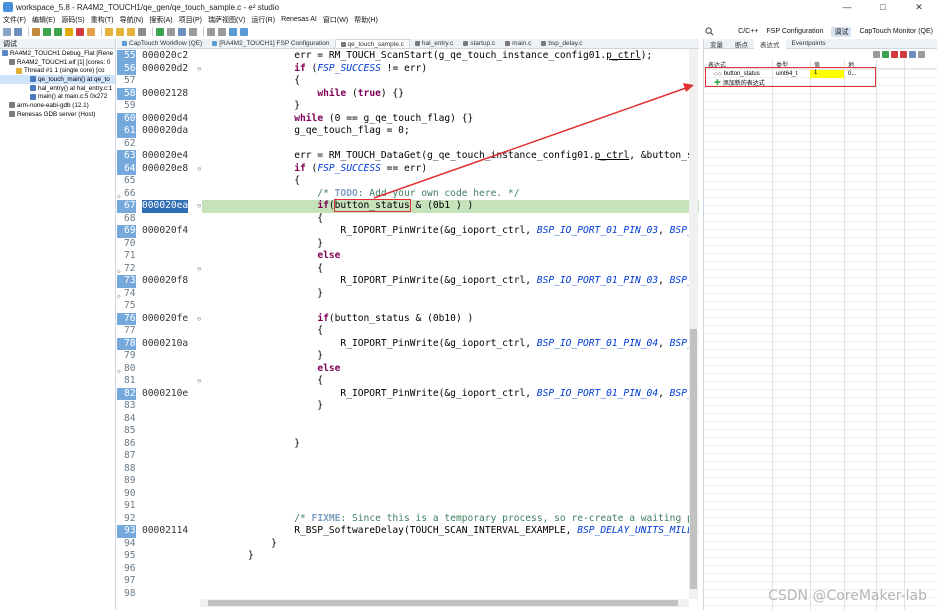 The height and width of the screenshot is (610, 937). What do you see at coordinates (408, 306) in the screenshot?
I see `code-line: 75` at bounding box center [408, 306].